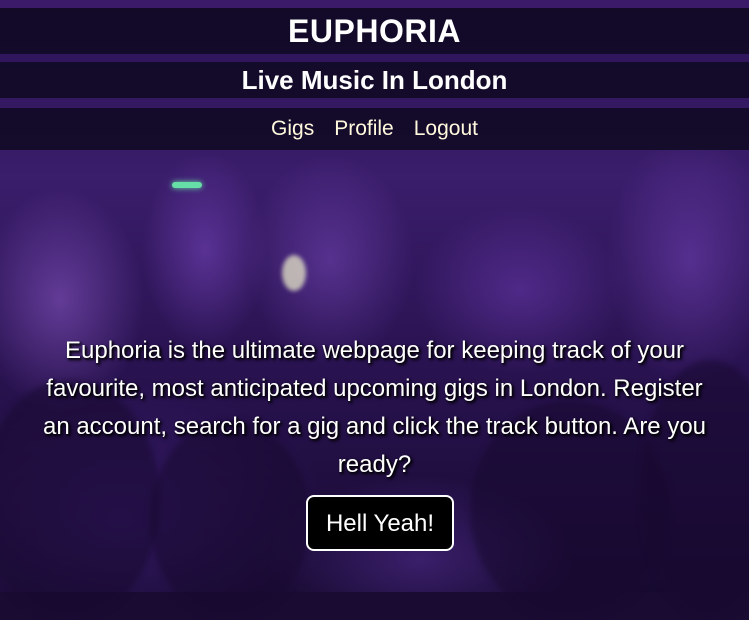 The height and width of the screenshot is (620, 749). What do you see at coordinates (294, 273) in the screenshot?
I see `stage-light` at bounding box center [294, 273].